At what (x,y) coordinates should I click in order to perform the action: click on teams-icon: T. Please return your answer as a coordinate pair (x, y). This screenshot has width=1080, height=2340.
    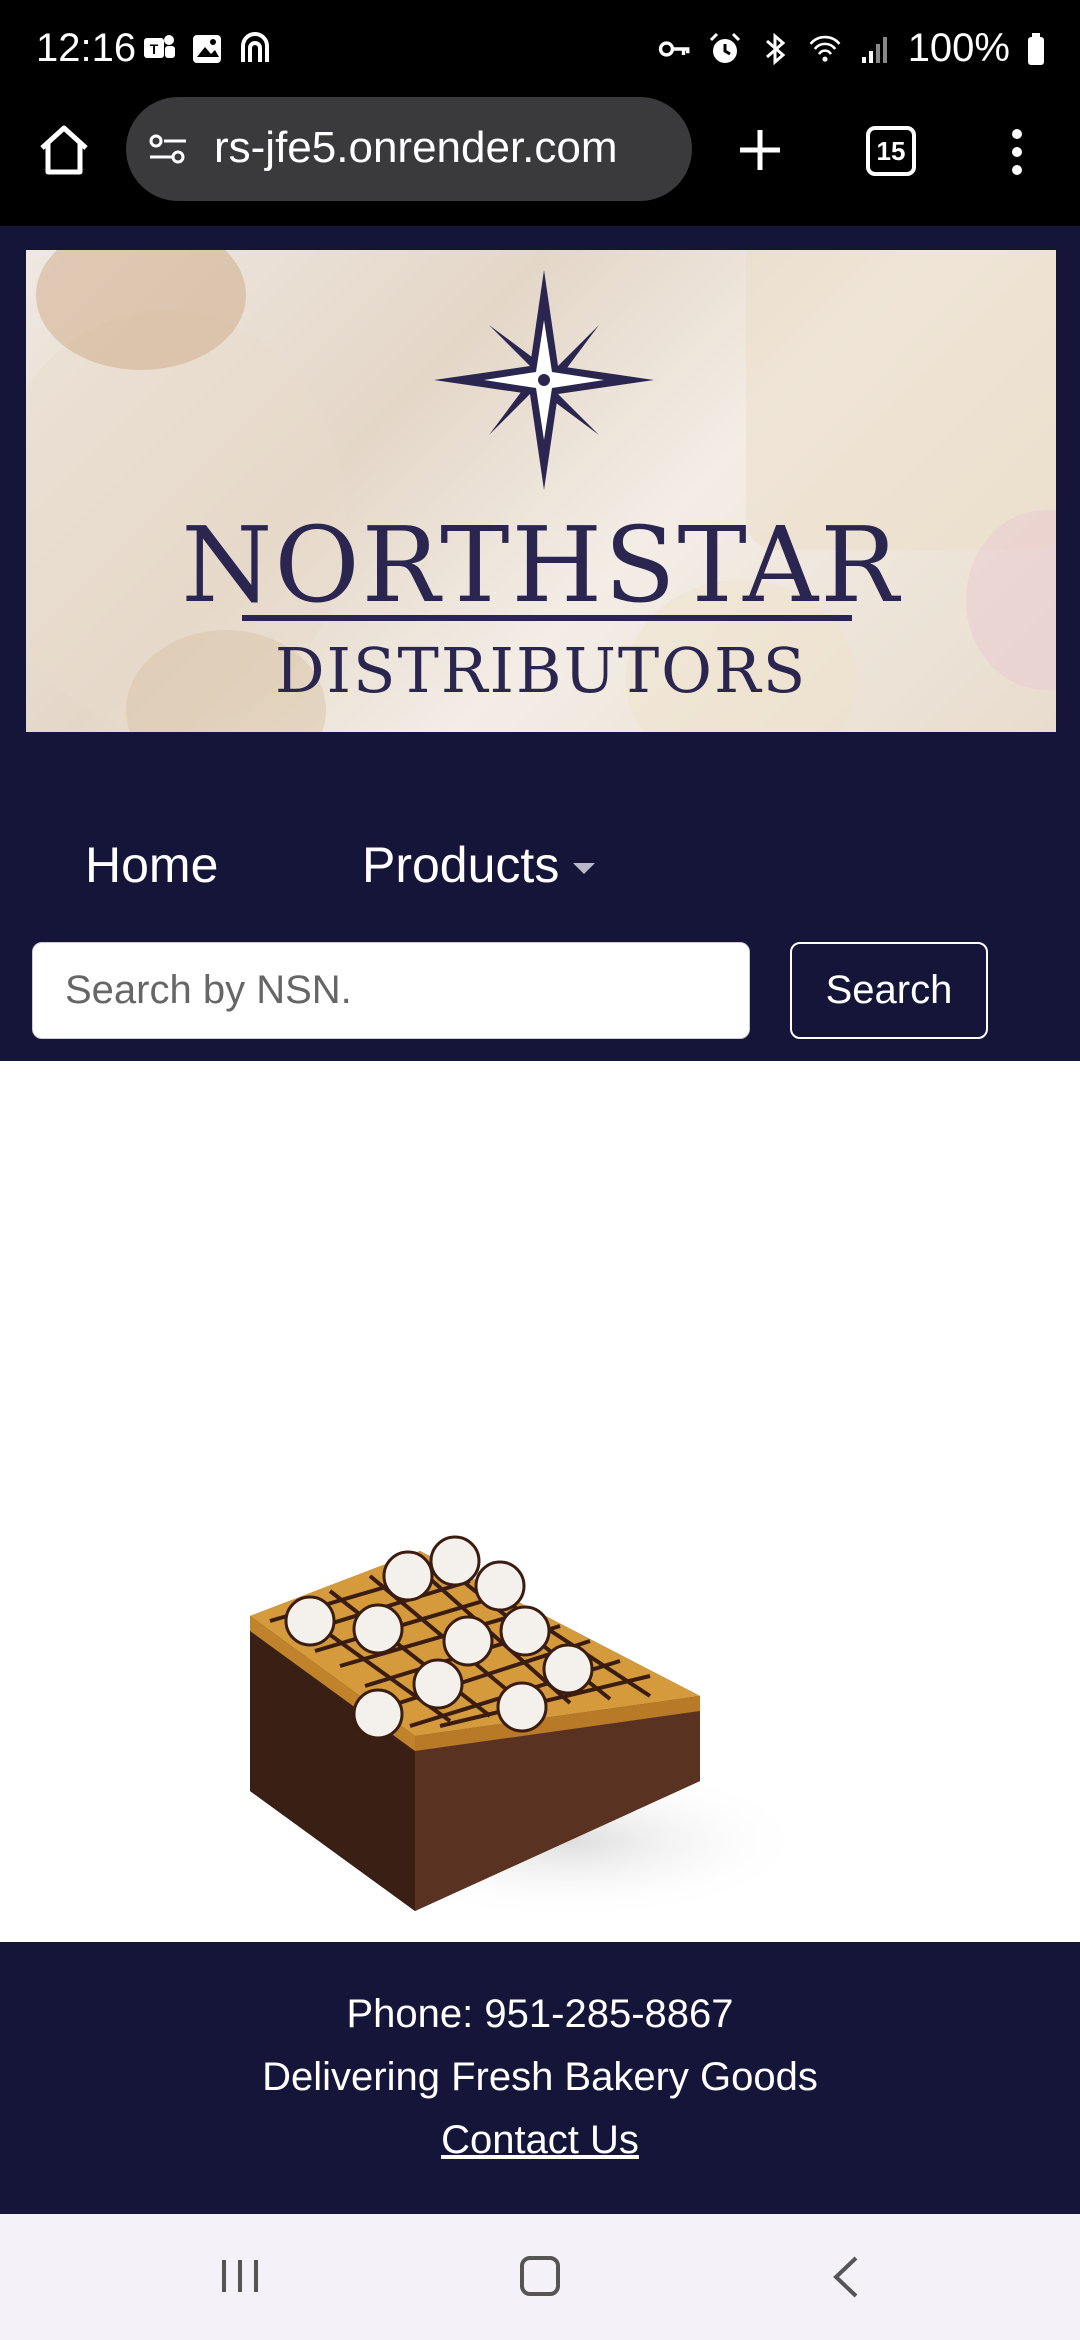
    Looking at the image, I should click on (159, 46).